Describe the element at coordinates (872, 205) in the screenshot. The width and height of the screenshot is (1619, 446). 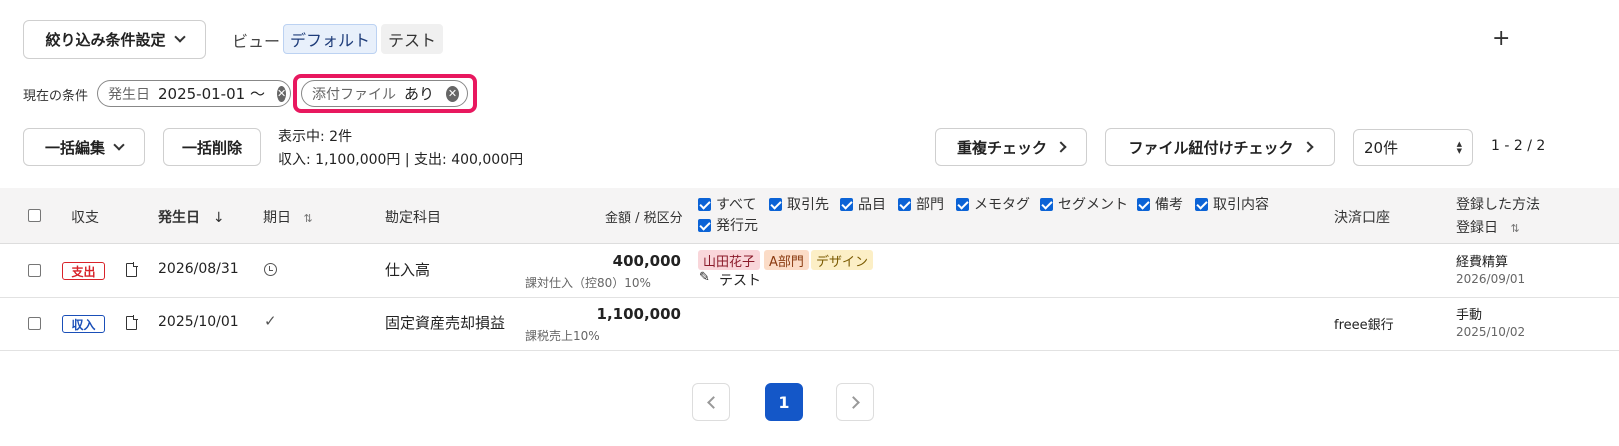
I see `column-filter-label: 品目` at that location.